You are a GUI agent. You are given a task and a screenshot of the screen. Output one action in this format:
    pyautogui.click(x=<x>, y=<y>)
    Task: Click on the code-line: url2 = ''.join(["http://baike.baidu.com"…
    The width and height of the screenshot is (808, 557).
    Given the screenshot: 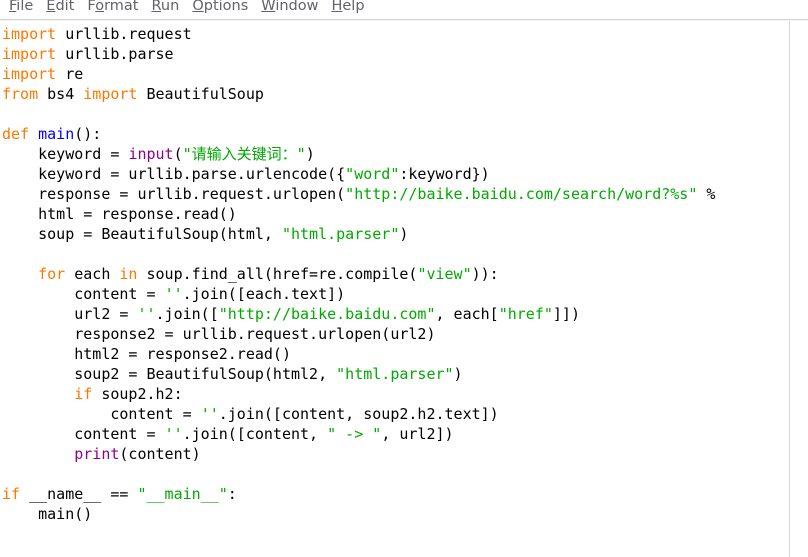 What is the action you would take?
    pyautogui.click(x=357, y=314)
    